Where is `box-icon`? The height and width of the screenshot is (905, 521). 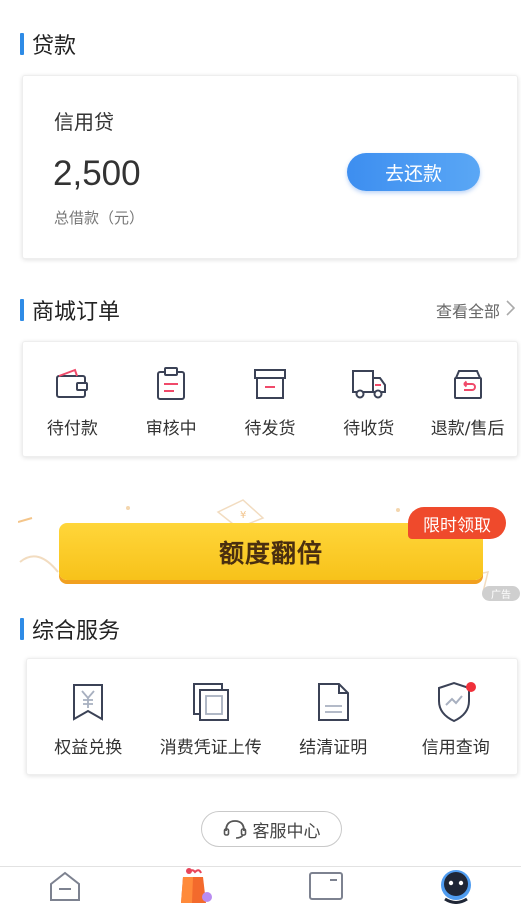 box-icon is located at coordinates (270, 384).